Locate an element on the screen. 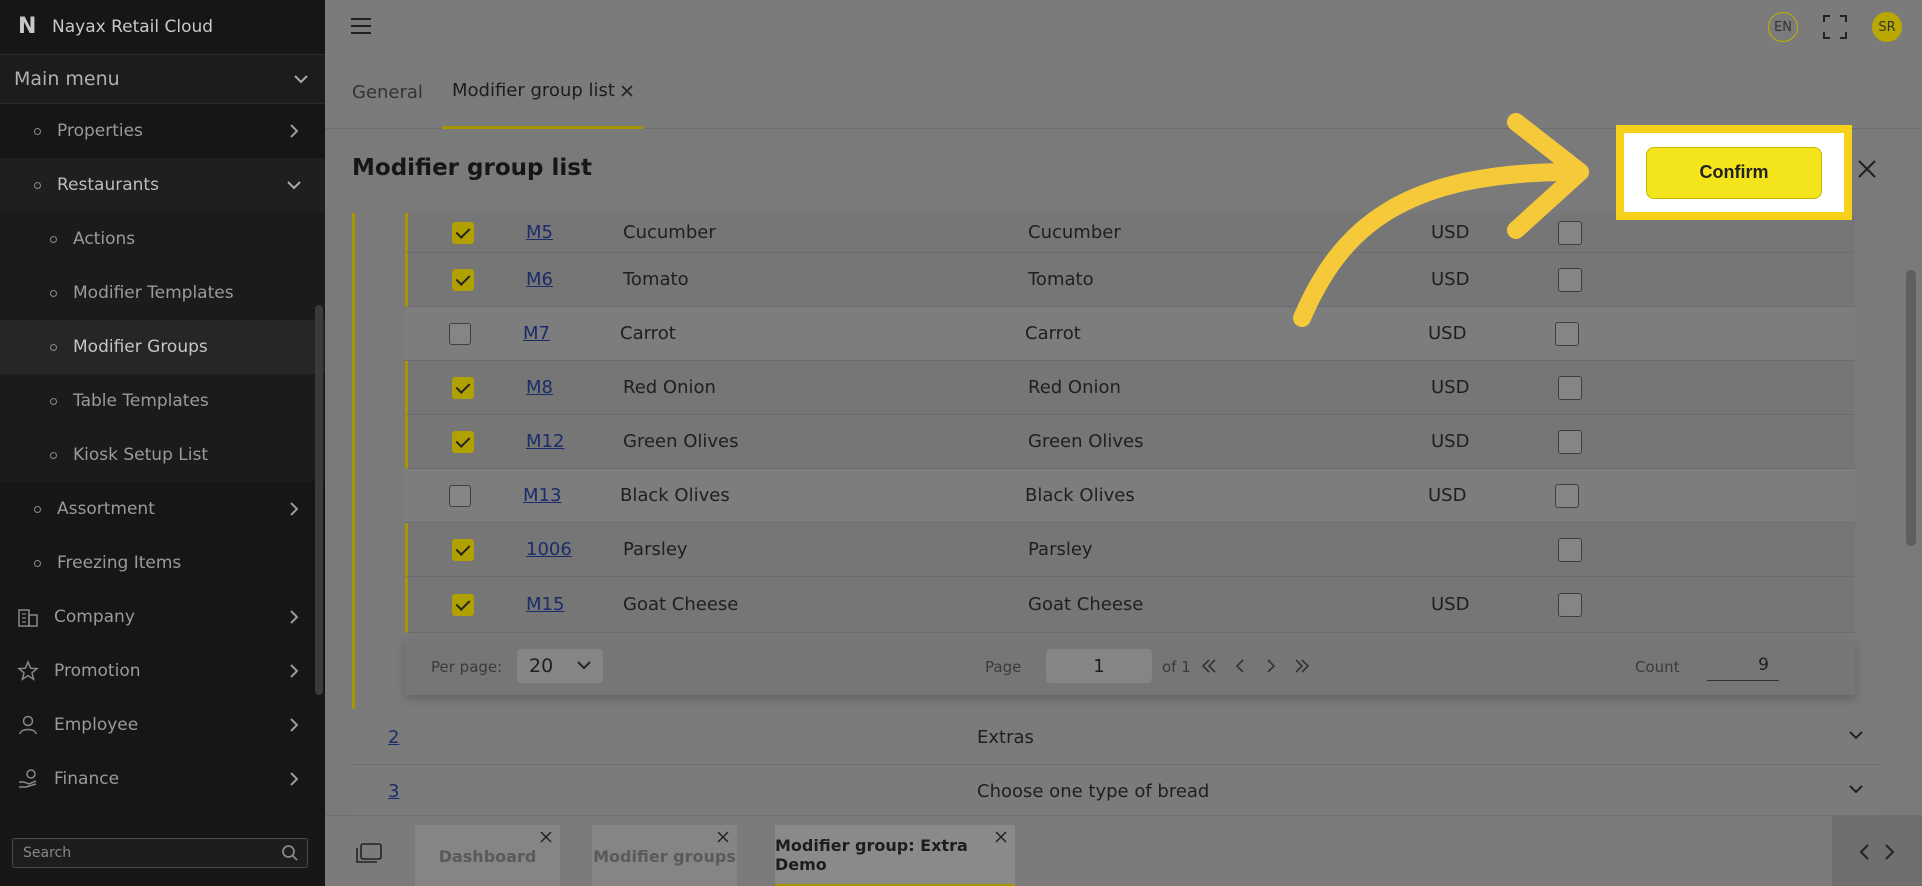 The width and height of the screenshot is (1922, 886). sidebar-search-input: Search is located at coordinates (160, 853).